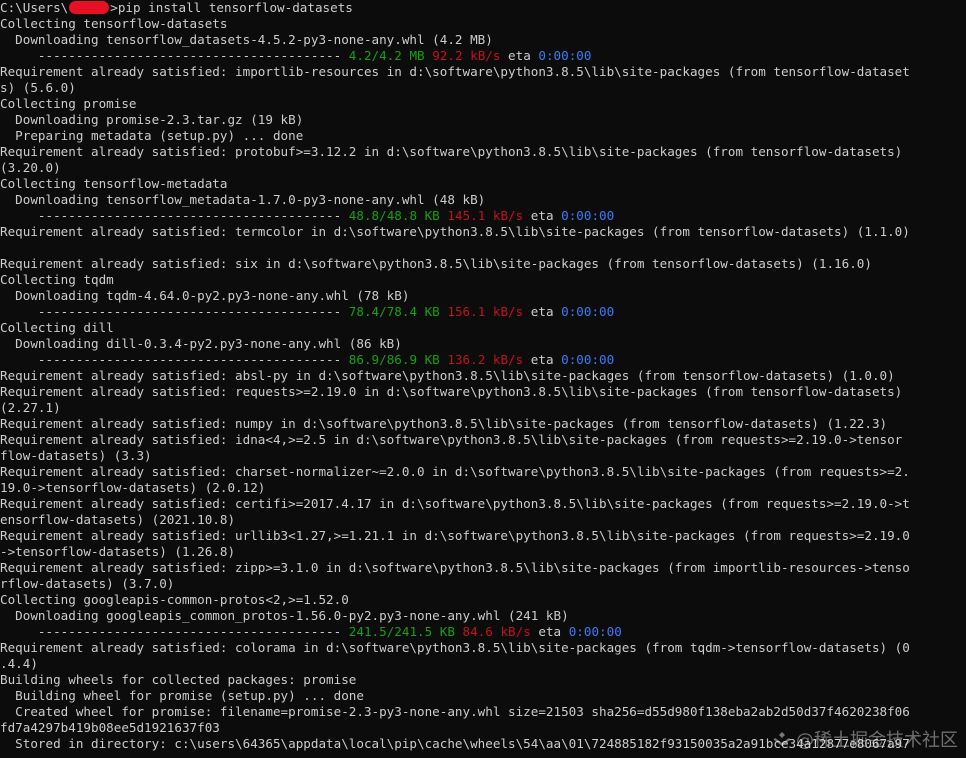  Describe the element at coordinates (485, 359) in the screenshot. I see `console-text-red: 136.2 kB/s` at that location.